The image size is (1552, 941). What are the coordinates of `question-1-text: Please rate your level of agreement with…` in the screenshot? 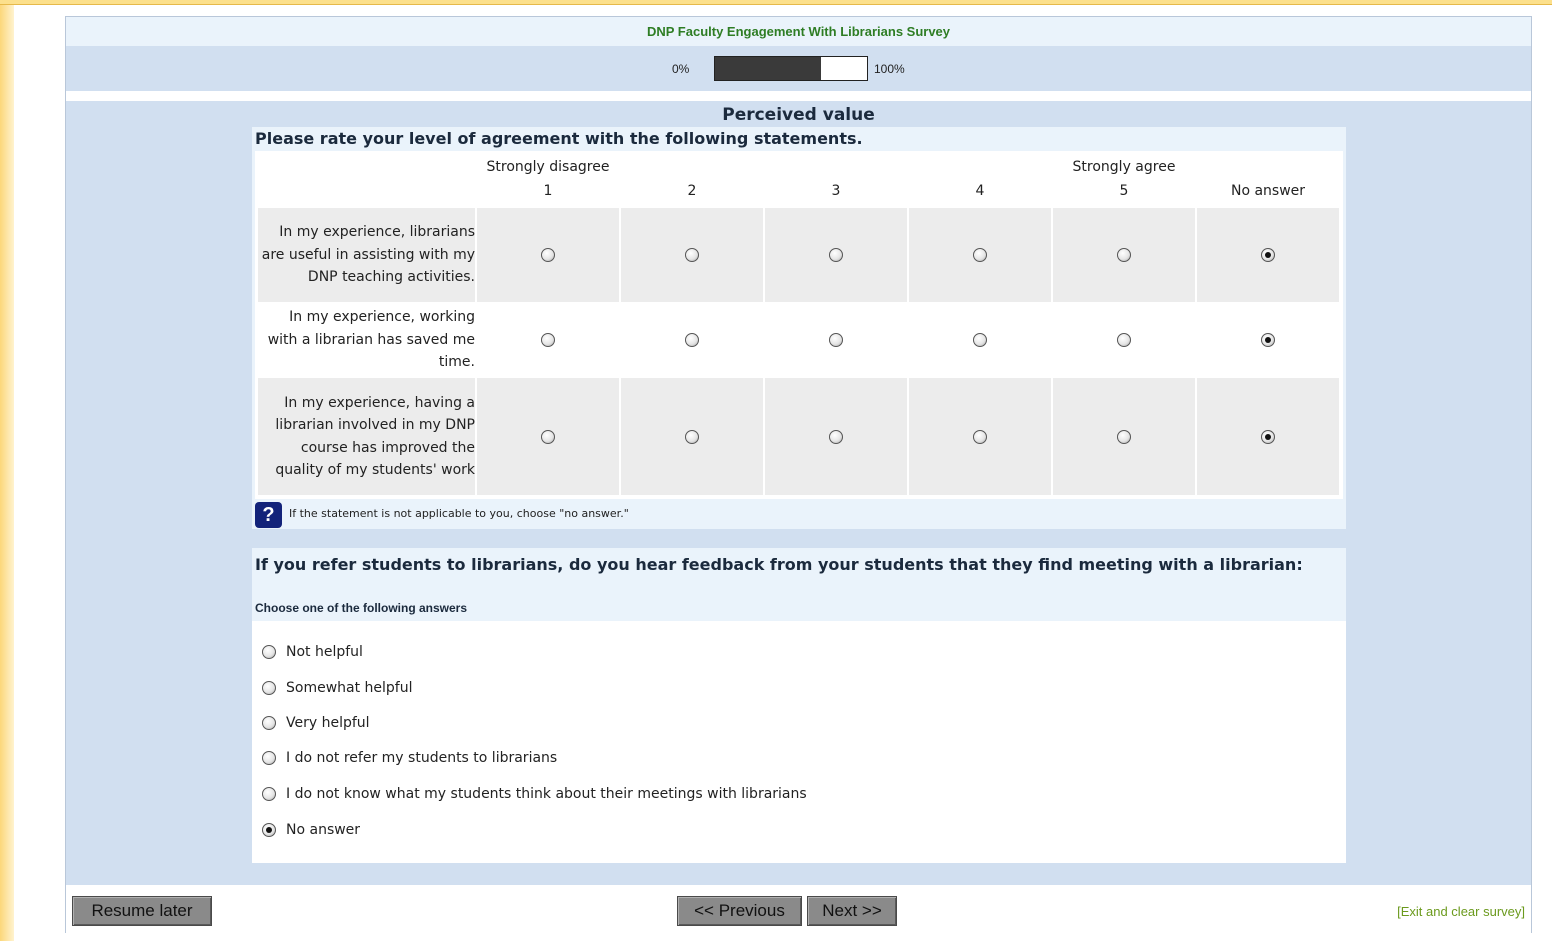 It's located at (559, 138).